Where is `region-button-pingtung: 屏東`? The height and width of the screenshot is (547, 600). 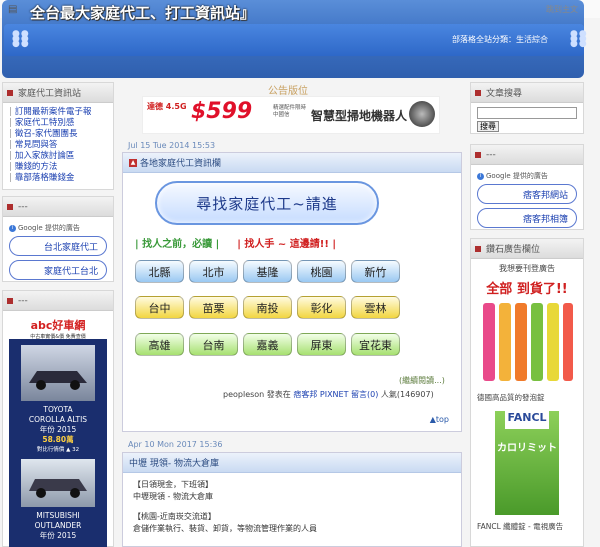
region-button-pingtung: 屏東 is located at coordinates (321, 344).